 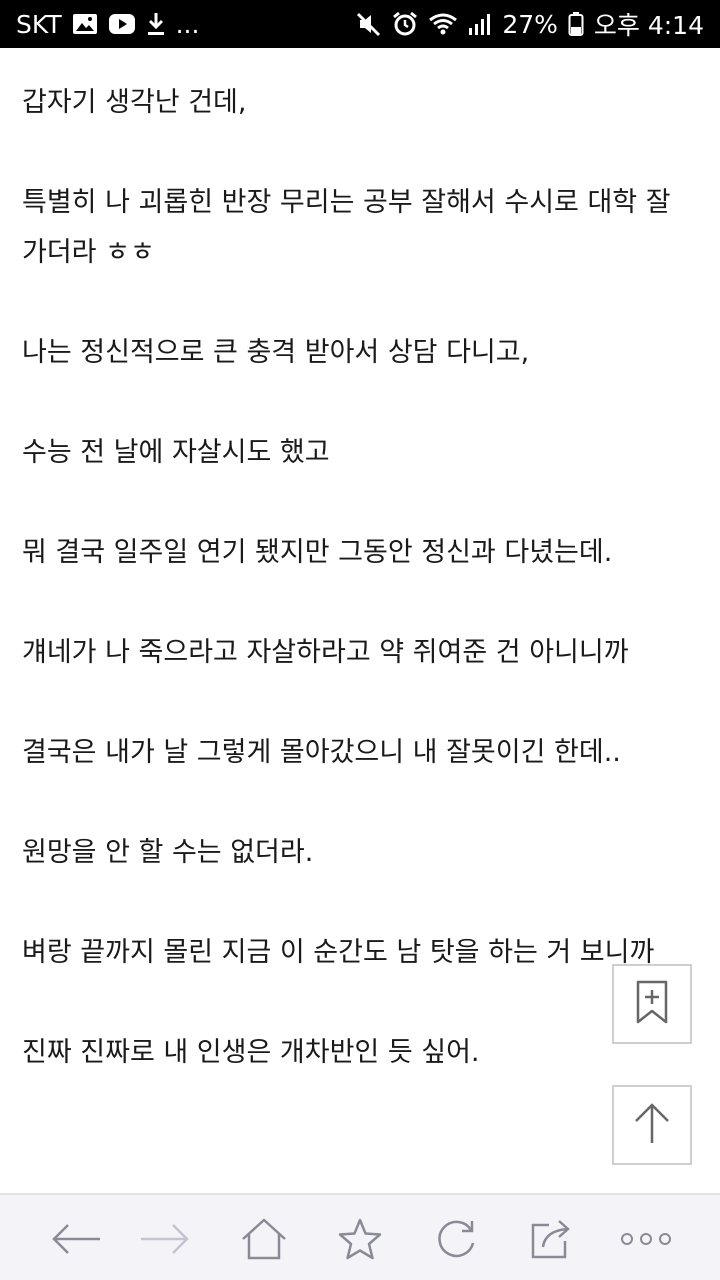 I want to click on add-bookmark-button, so click(x=652, y=1004).